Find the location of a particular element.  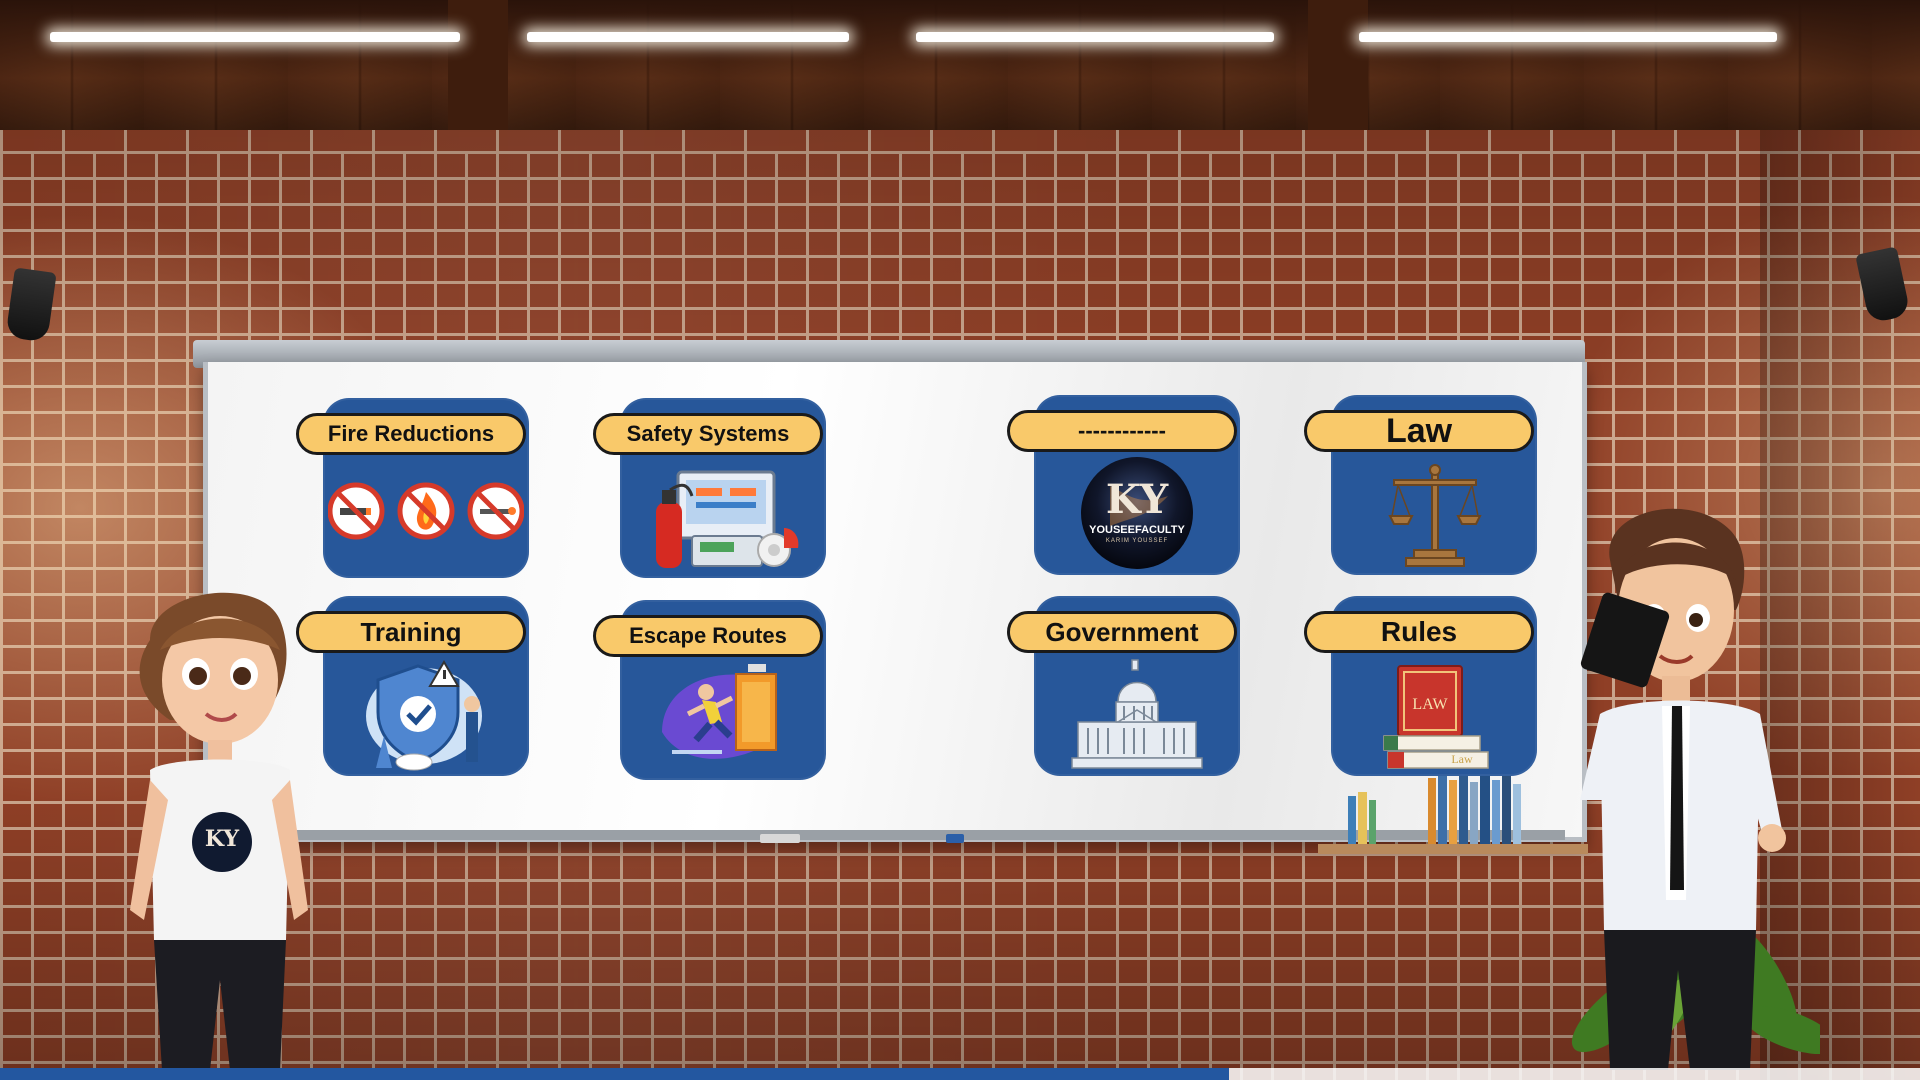

fire-extinguisher-alarm-icon is located at coordinates (727, 519).